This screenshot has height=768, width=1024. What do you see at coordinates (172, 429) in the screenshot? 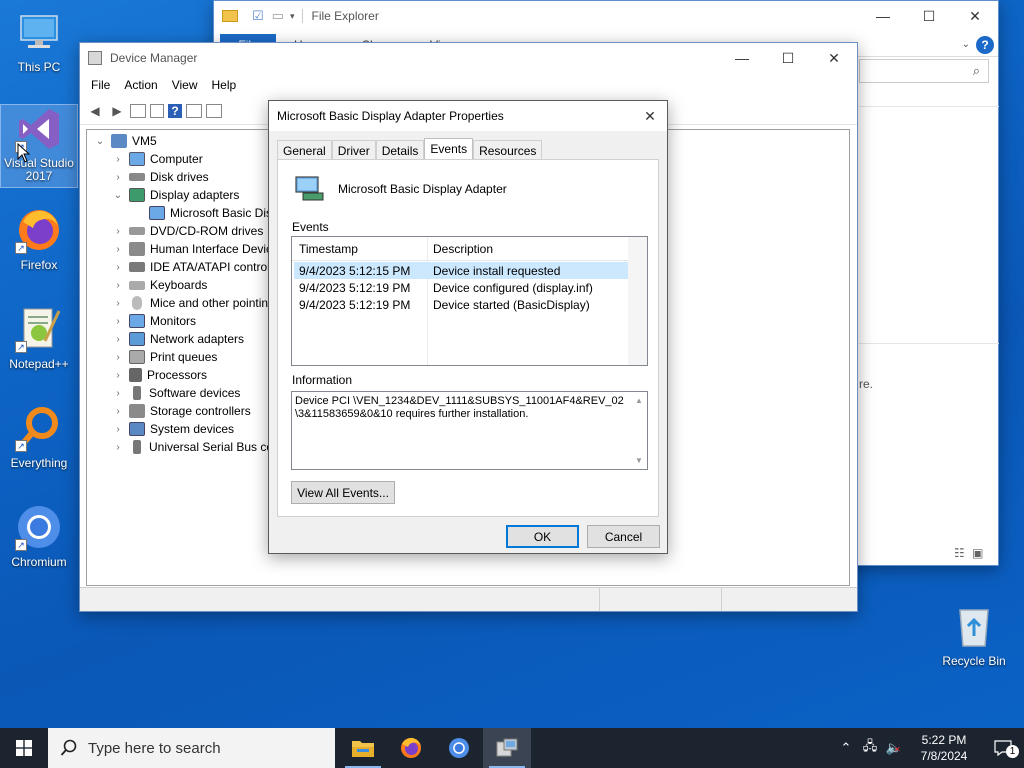
I see `tree-item-system-devices: › System devices` at bounding box center [172, 429].